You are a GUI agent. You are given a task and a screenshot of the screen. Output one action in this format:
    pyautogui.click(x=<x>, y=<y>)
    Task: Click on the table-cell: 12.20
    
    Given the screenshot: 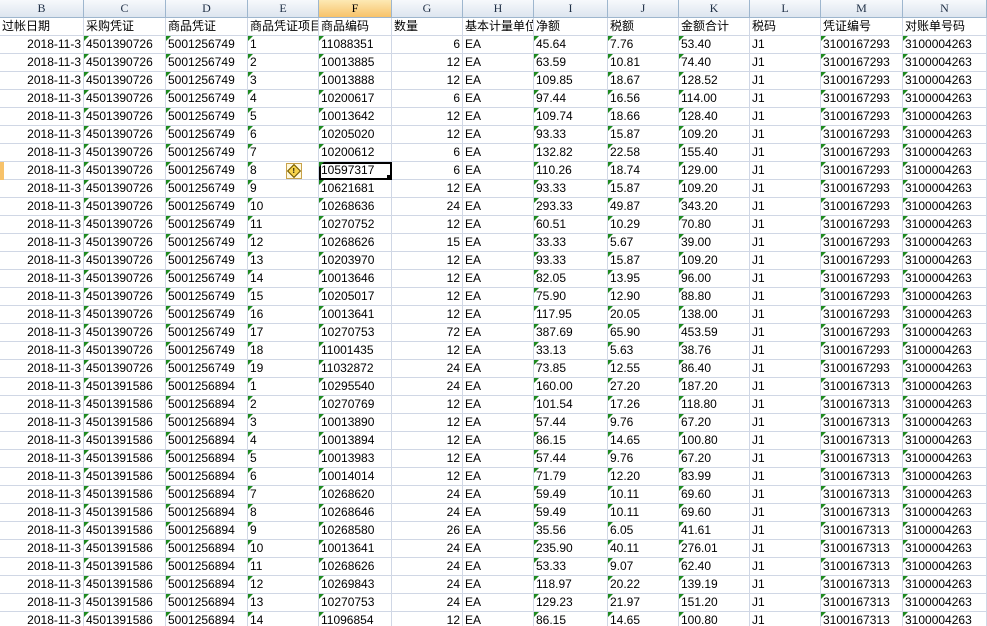 What is the action you would take?
    pyautogui.click(x=643, y=477)
    